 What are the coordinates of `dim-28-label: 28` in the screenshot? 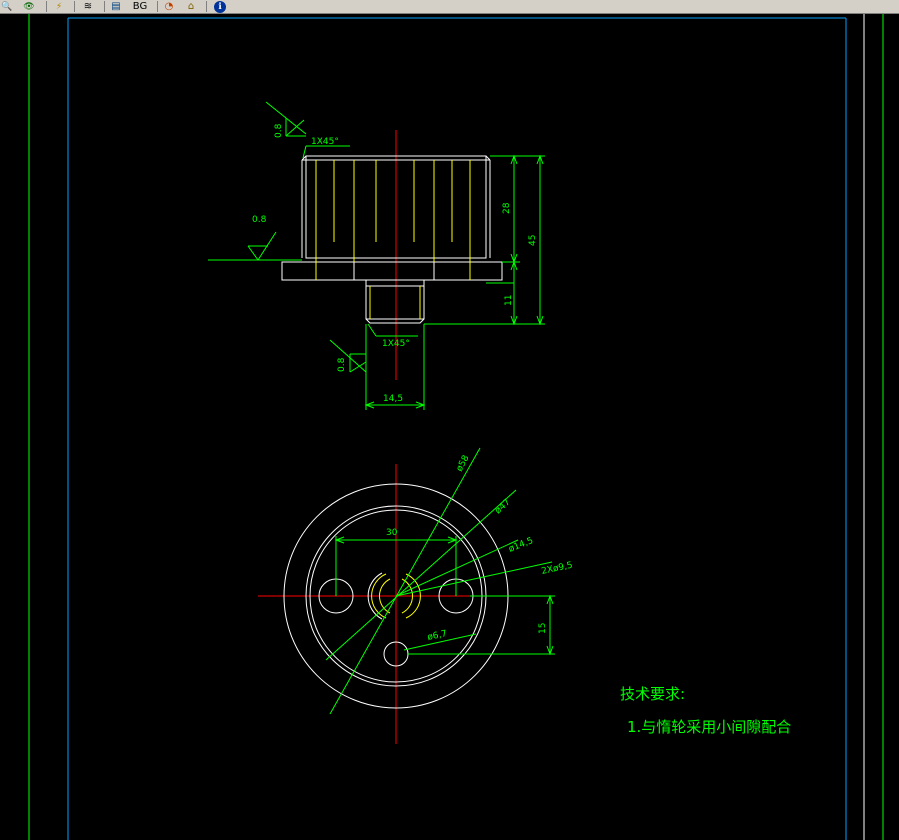 It's located at (507, 208).